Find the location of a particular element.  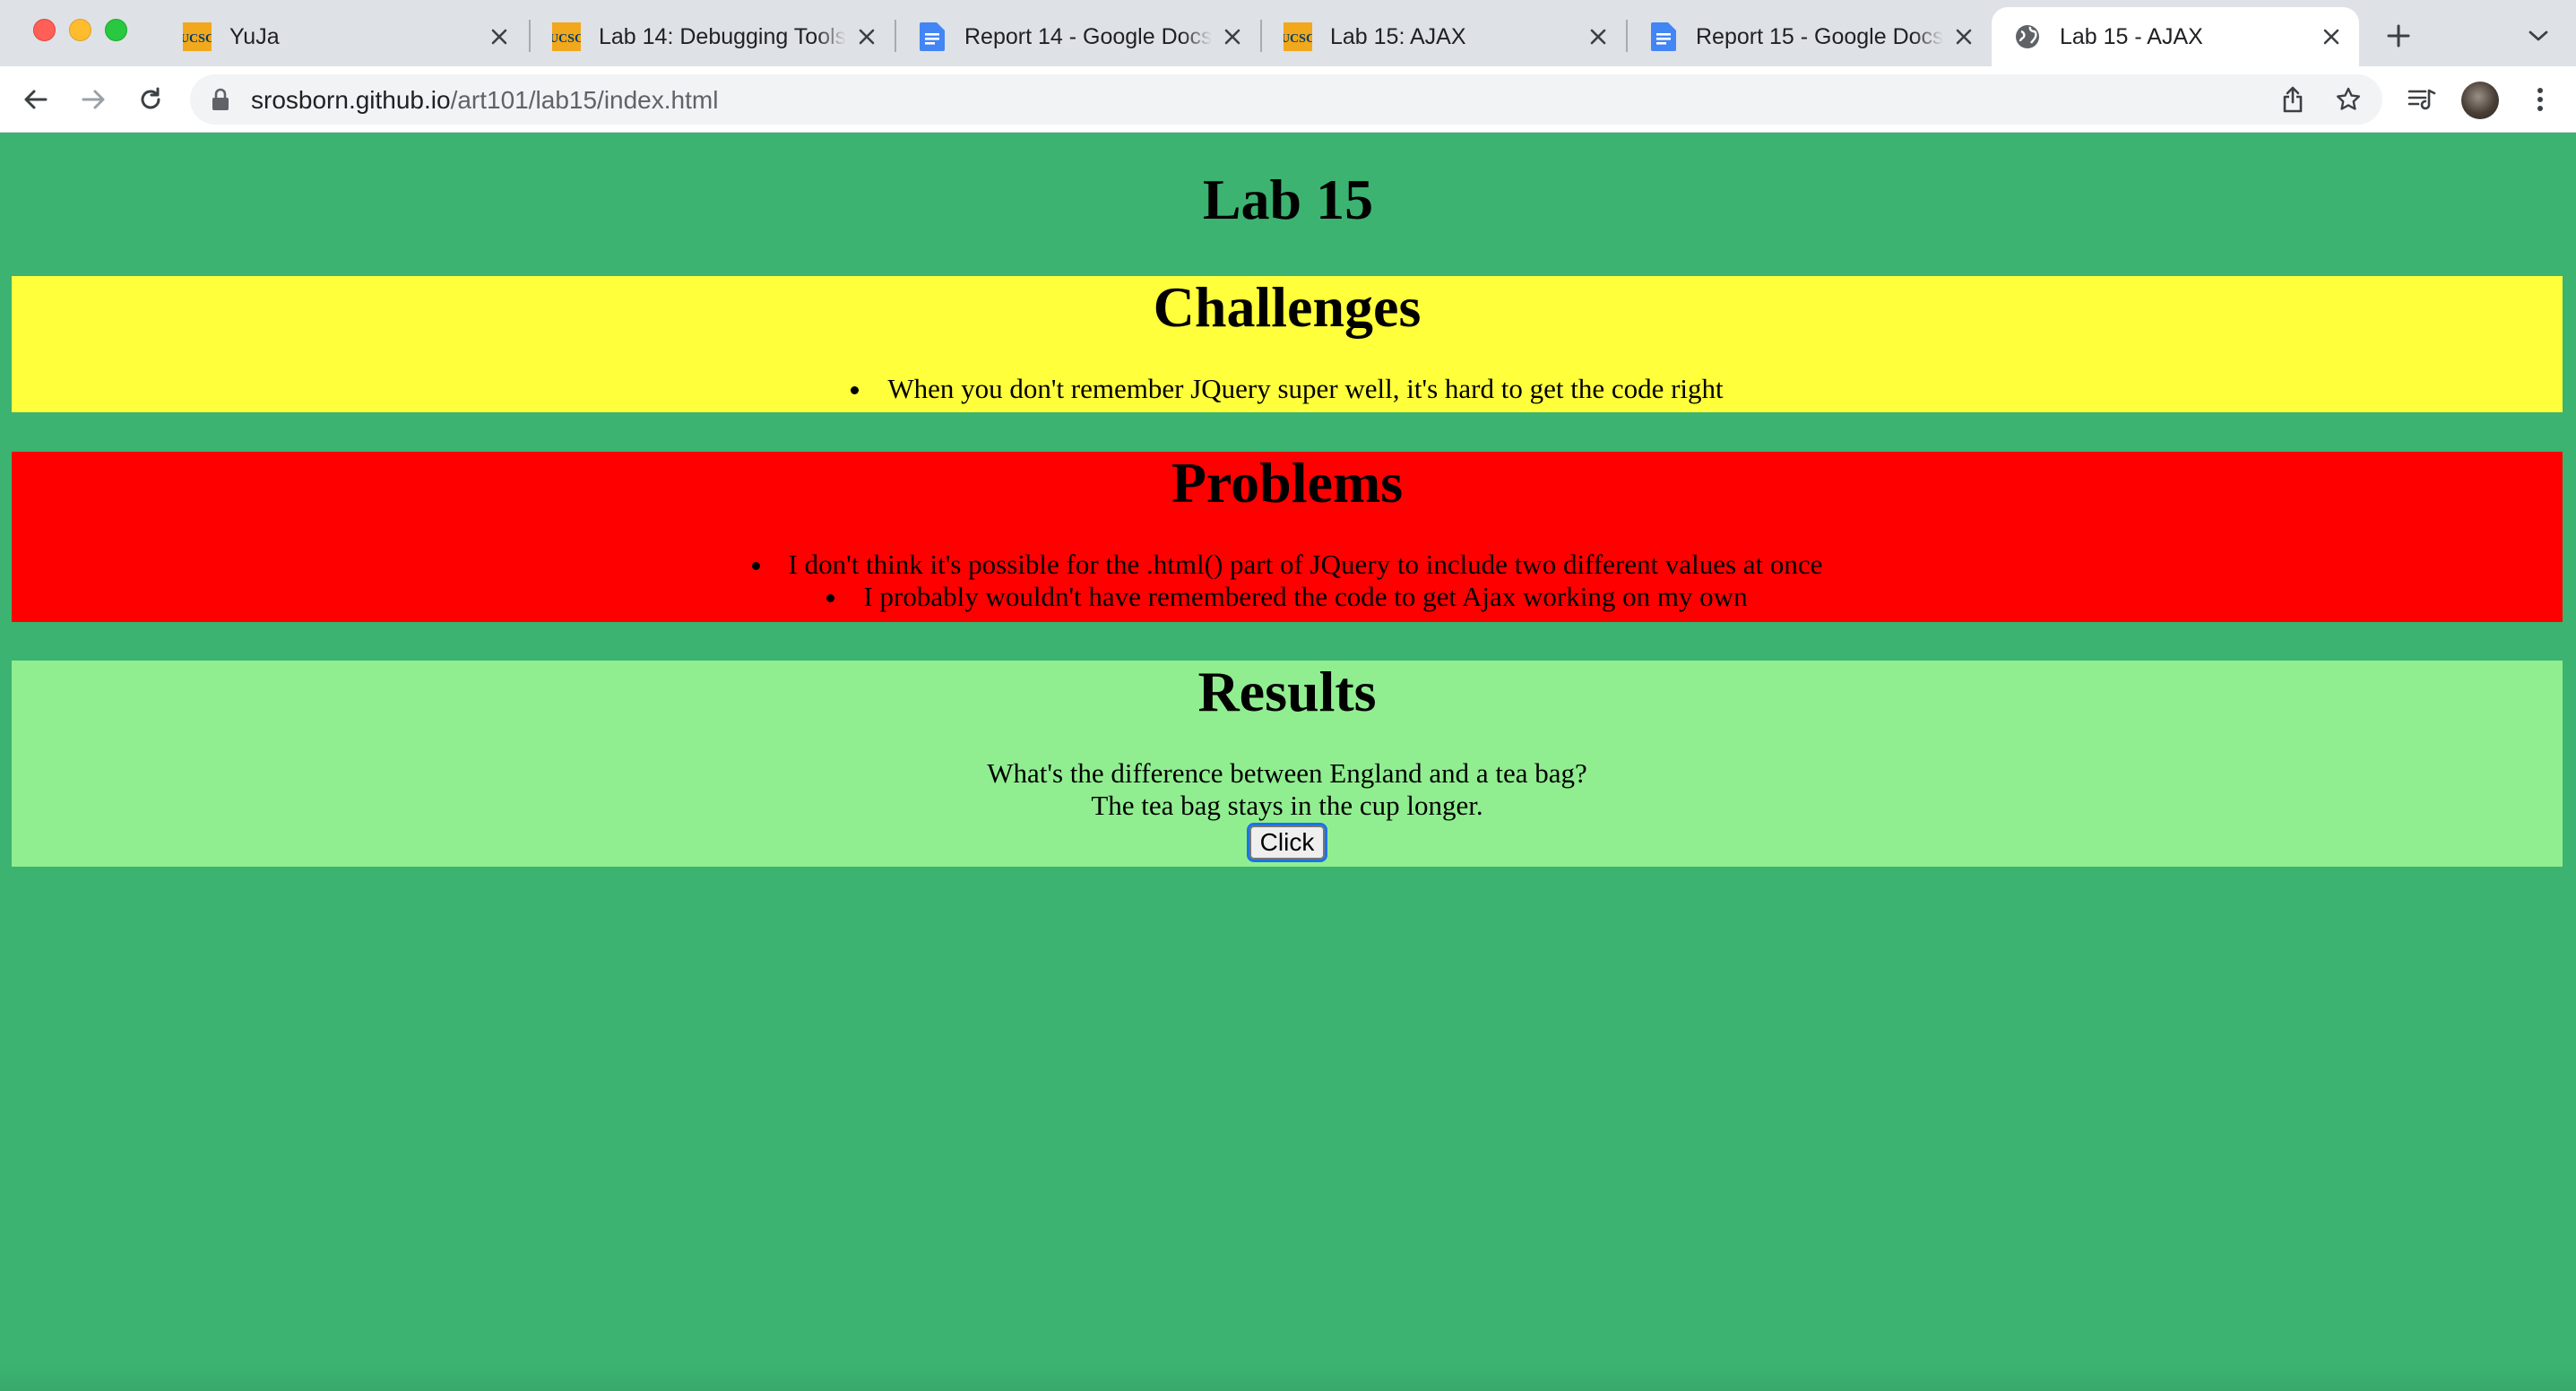

lock-icon is located at coordinates (220, 102).